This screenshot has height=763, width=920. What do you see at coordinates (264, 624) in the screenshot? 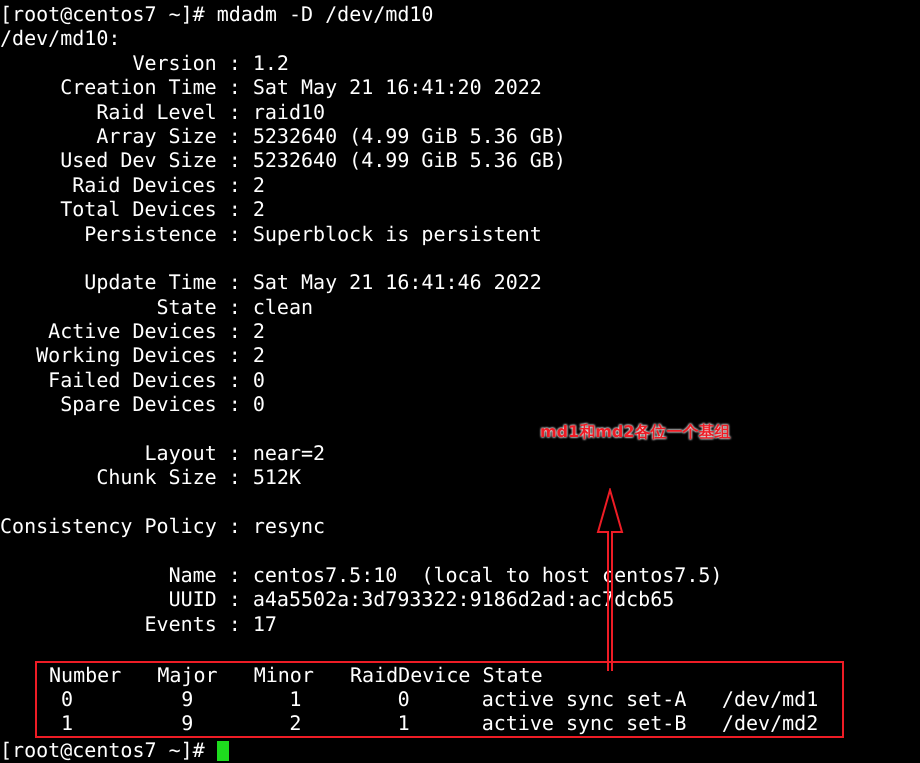
I see `field-value: 17` at bounding box center [264, 624].